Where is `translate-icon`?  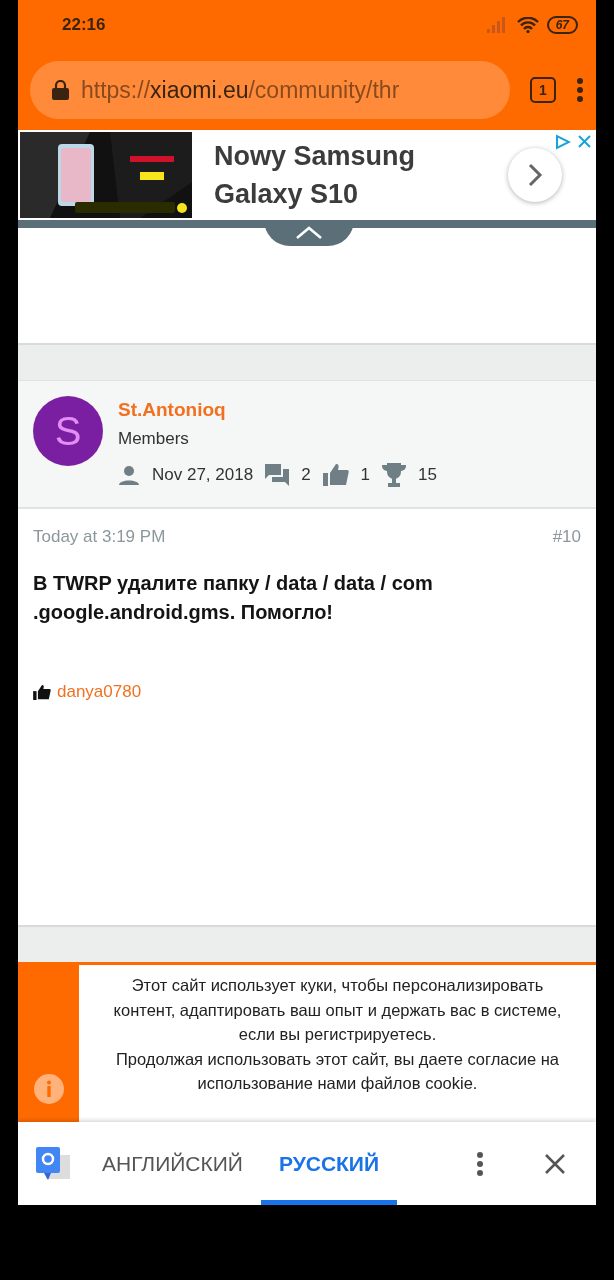
translate-icon is located at coordinates (53, 1163).